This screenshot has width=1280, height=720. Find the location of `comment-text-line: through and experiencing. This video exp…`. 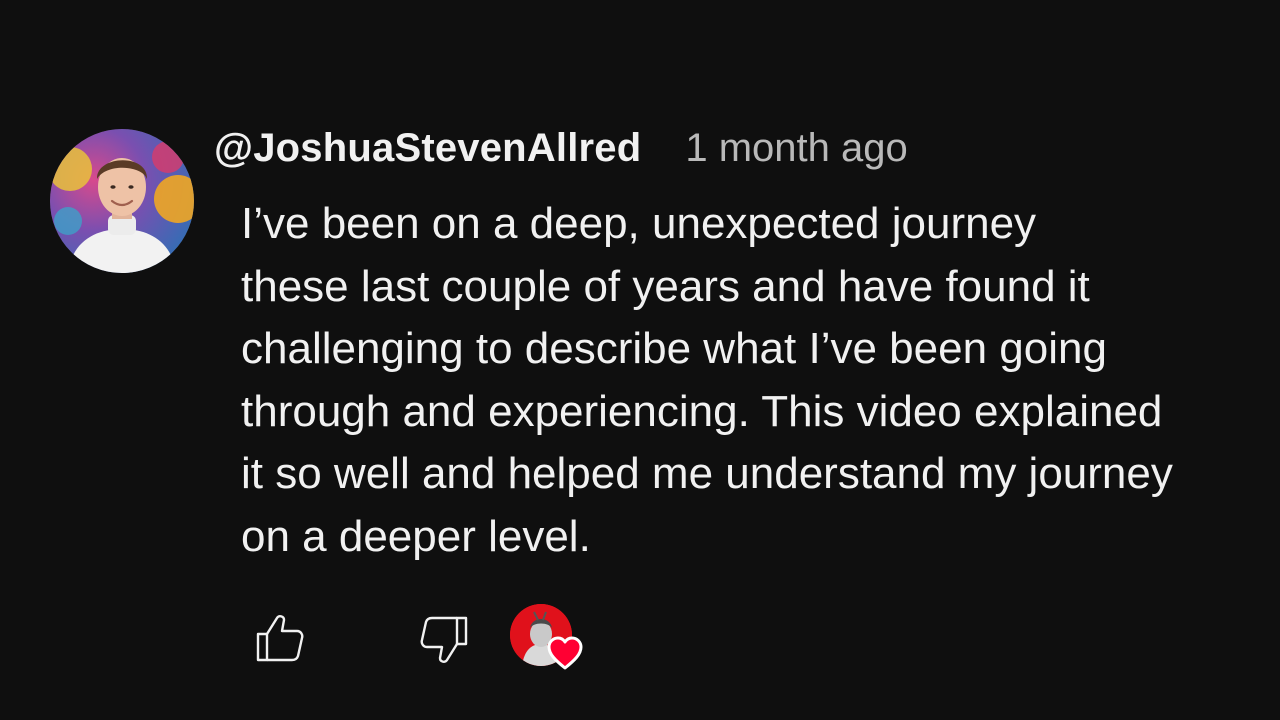

comment-text-line: through and experiencing. This video exp… is located at coordinates (702, 411).